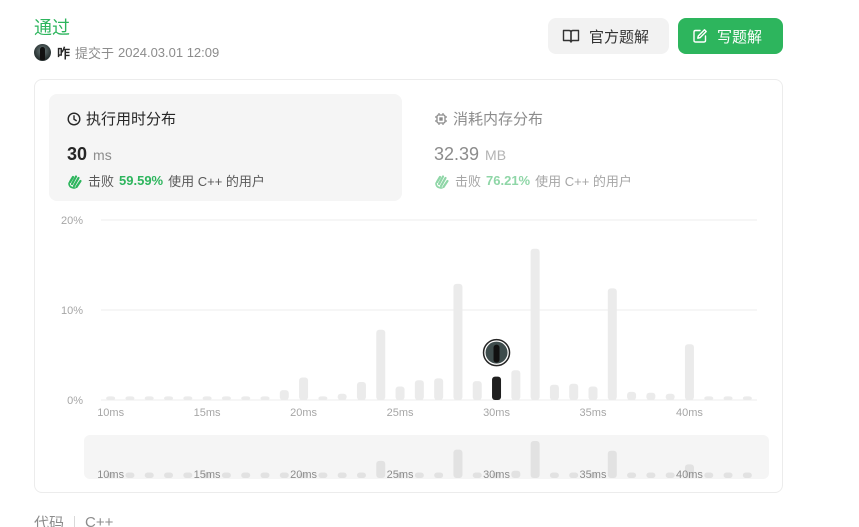 The width and height of the screenshot is (859, 527). I want to click on x-tick-label: 35ms, so click(593, 413).